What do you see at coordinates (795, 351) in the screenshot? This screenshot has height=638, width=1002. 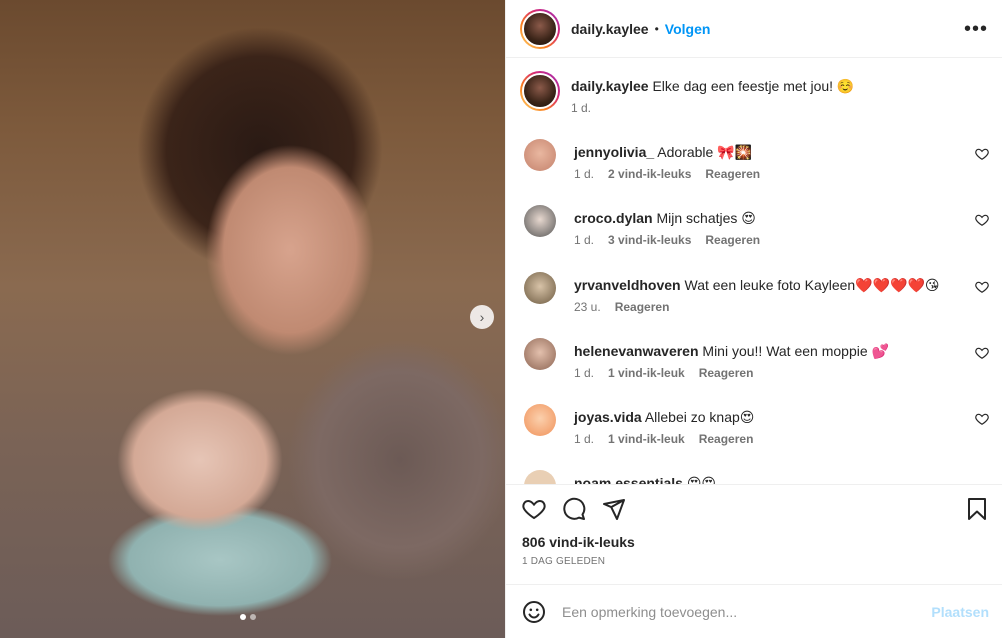 I see `comment-text: Mini you!! Wat een moppie 💕` at bounding box center [795, 351].